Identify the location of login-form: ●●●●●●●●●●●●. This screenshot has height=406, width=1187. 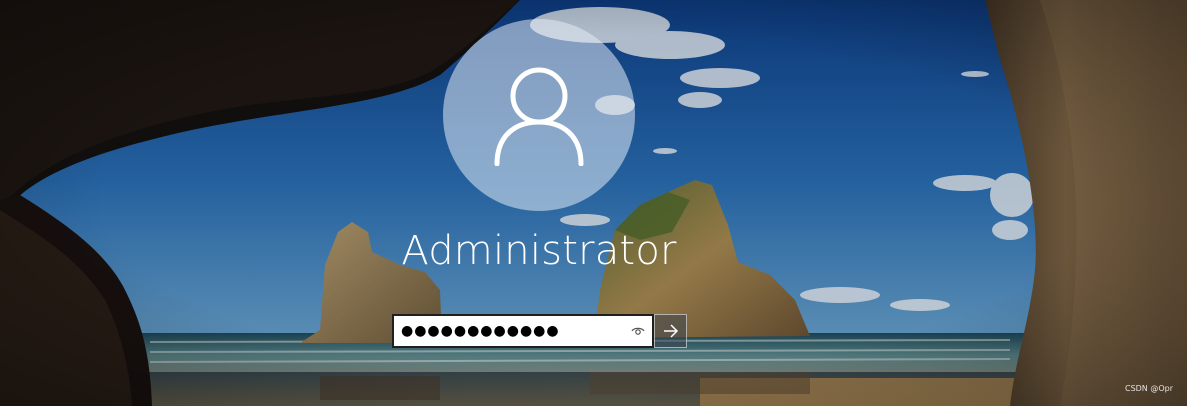
(539, 331).